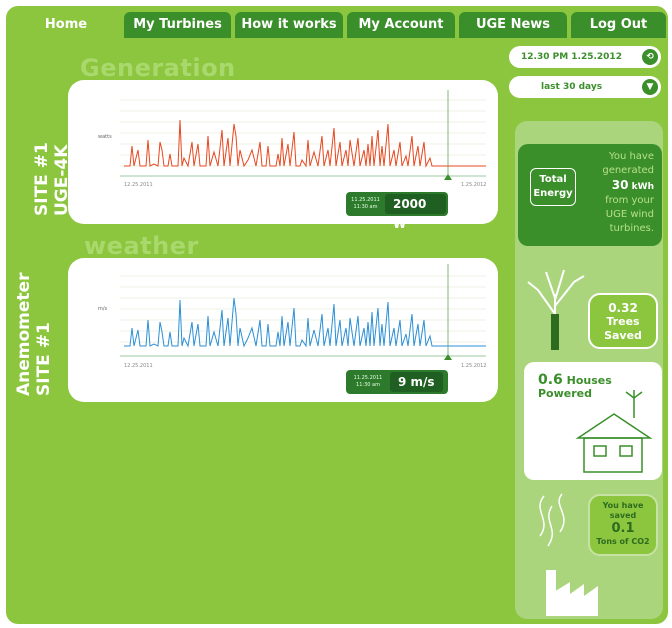  Describe the element at coordinates (650, 57) in the screenshot. I see `refresh-icon: ⟲` at that location.